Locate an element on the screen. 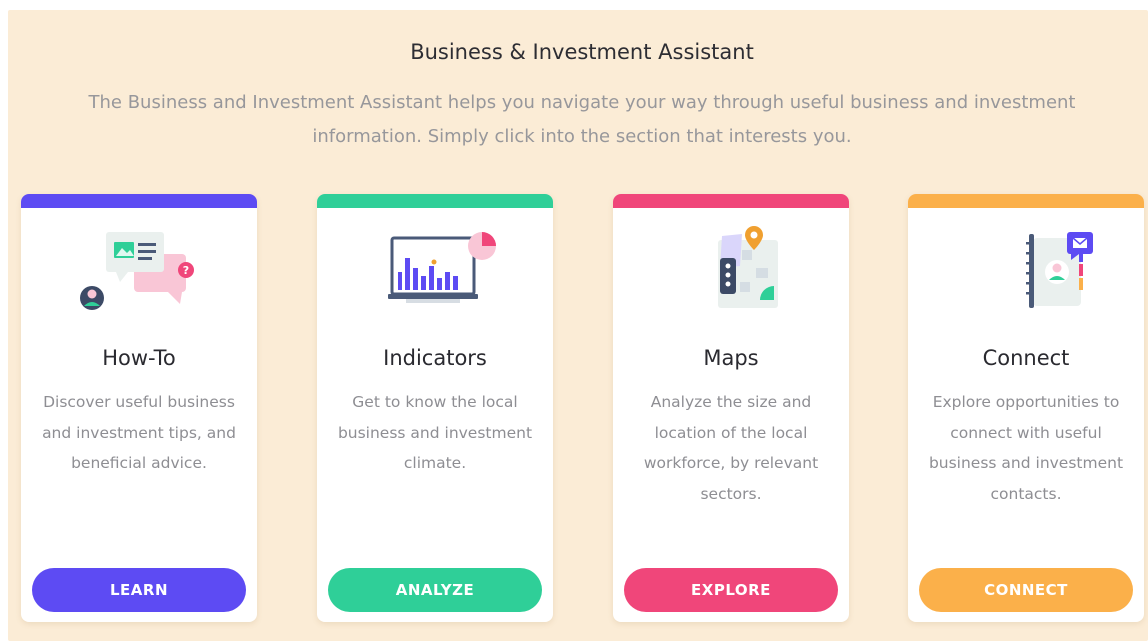 The image size is (1148, 641). card-title: How-To is located at coordinates (139, 358).